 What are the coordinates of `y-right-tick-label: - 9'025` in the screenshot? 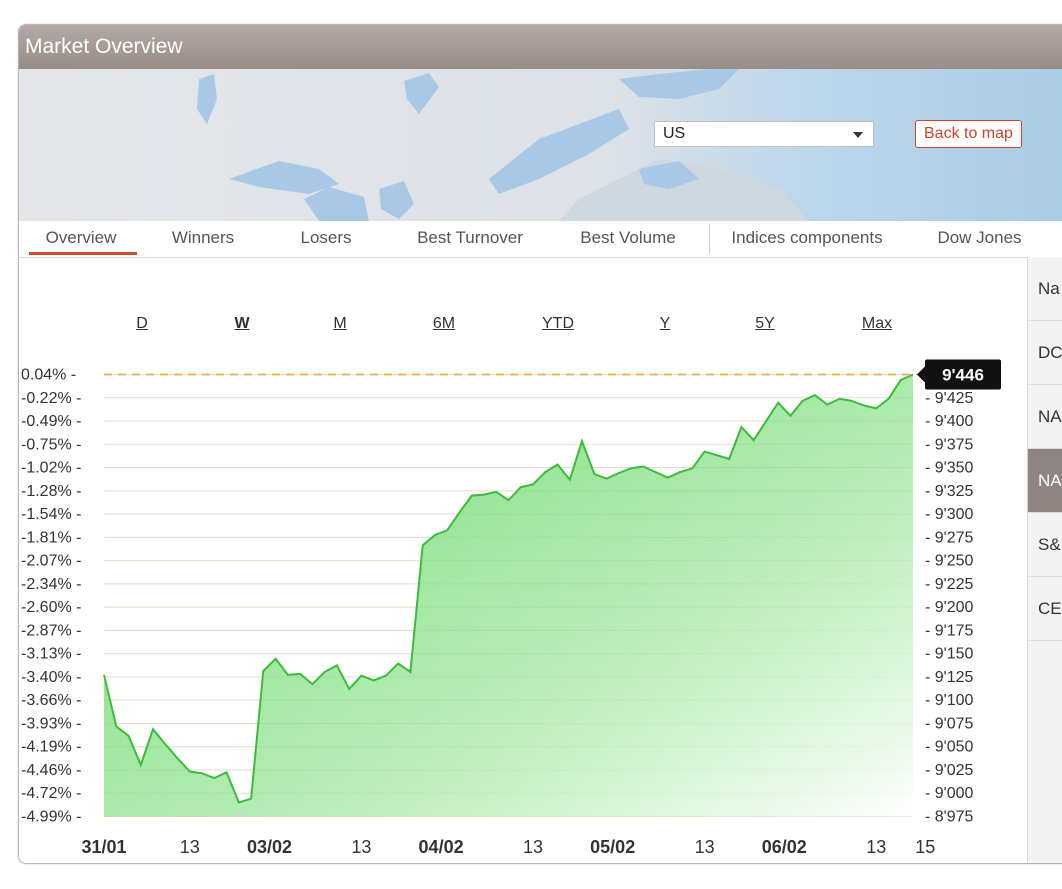 It's located at (949, 770).